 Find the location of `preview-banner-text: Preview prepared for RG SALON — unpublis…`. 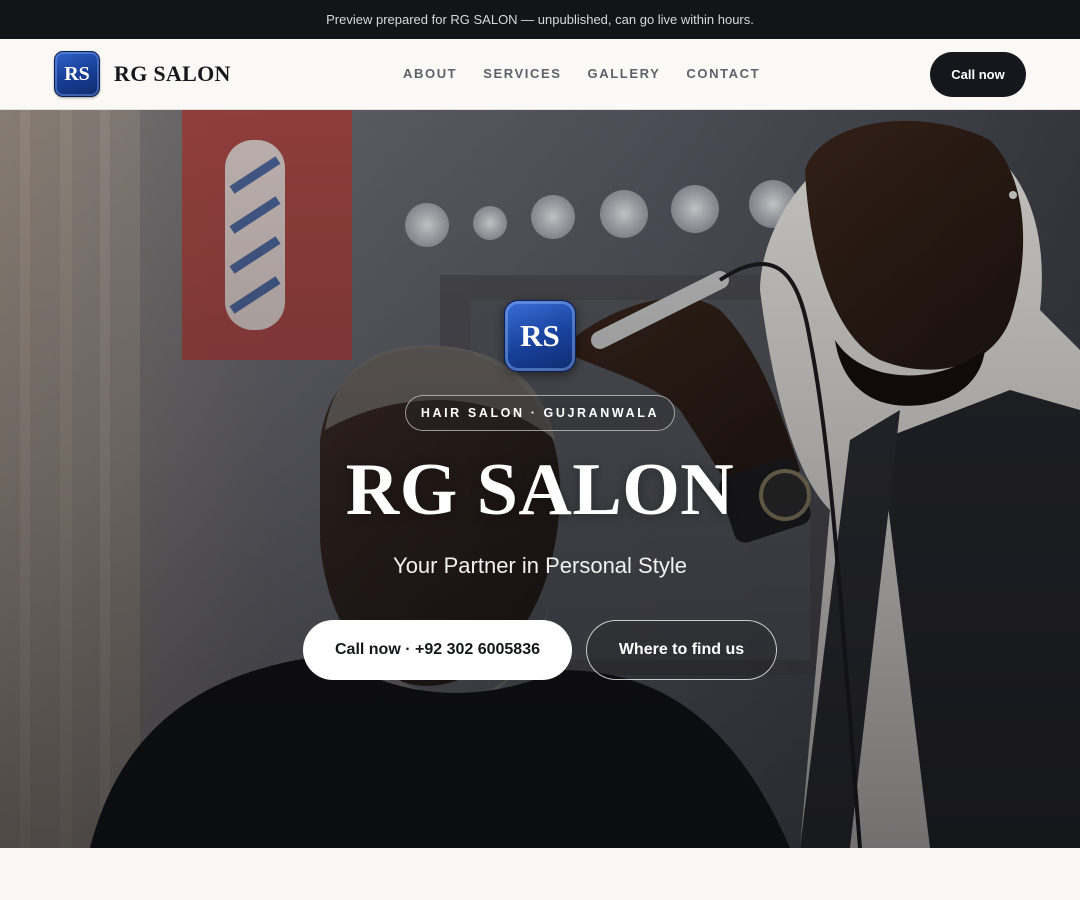

preview-banner-text: Preview prepared for RG SALON — unpublis… is located at coordinates (540, 19).